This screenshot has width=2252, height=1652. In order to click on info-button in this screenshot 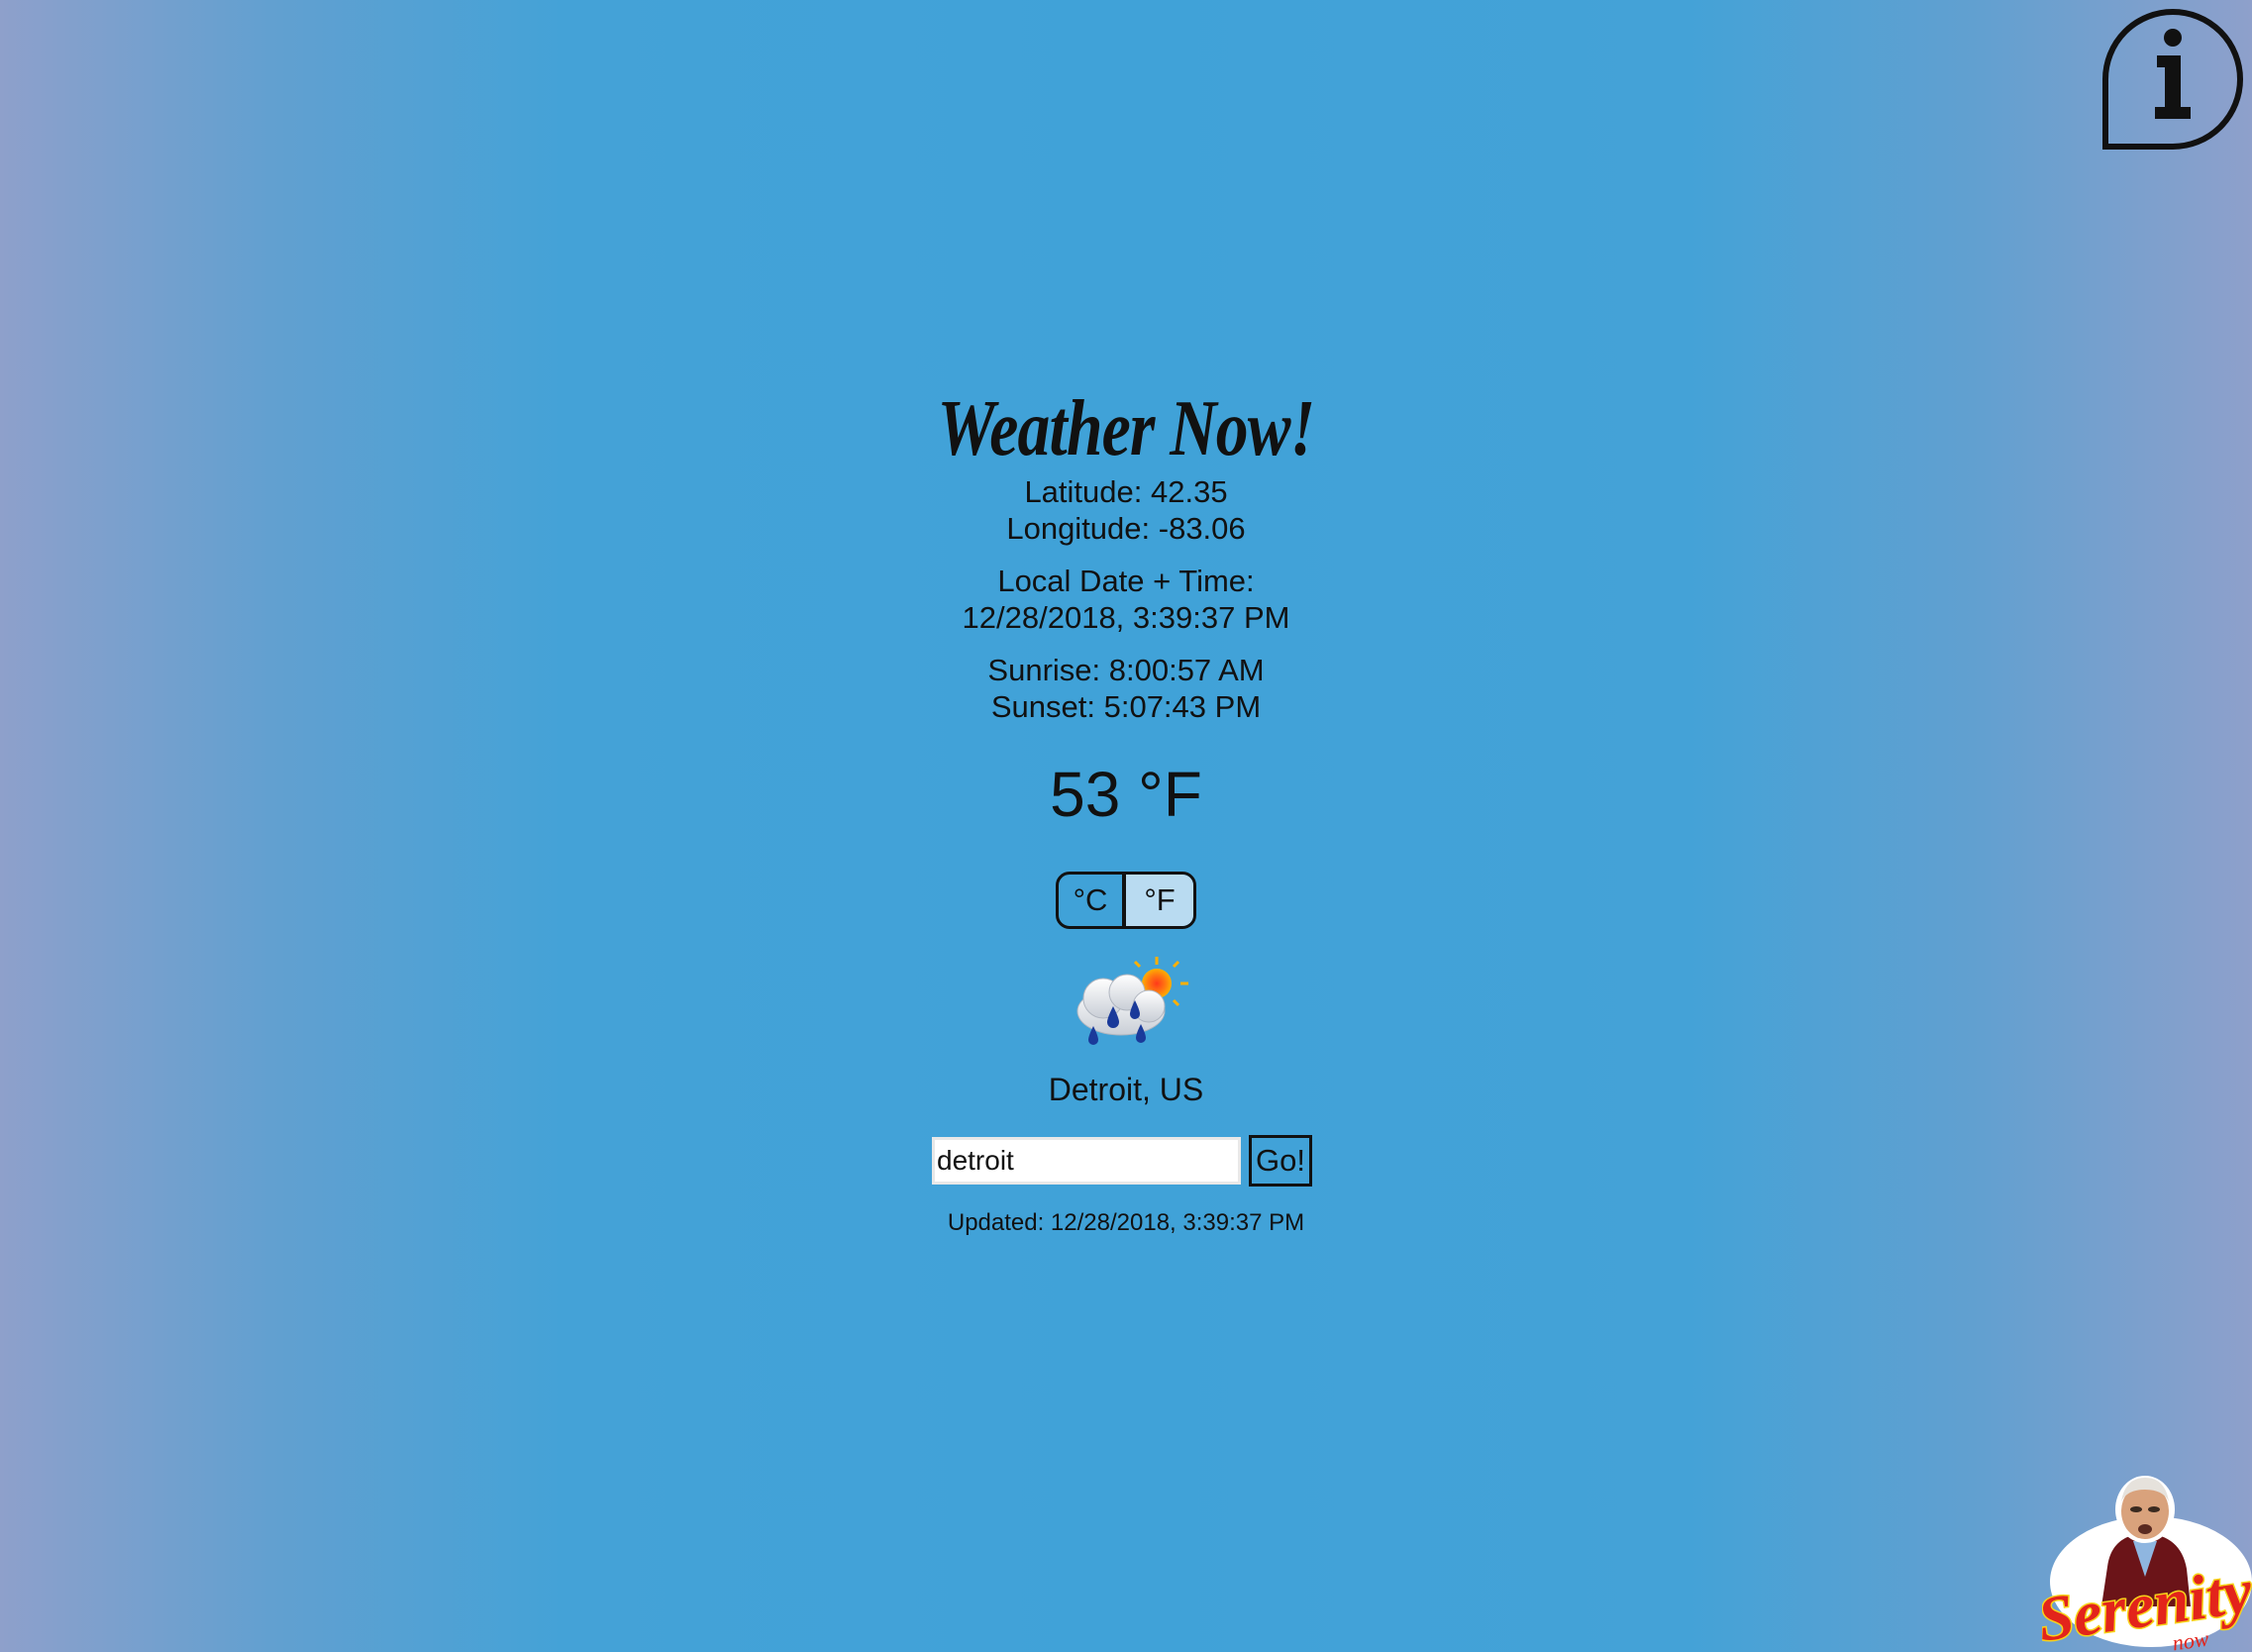, I will do `click(2172, 79)`.